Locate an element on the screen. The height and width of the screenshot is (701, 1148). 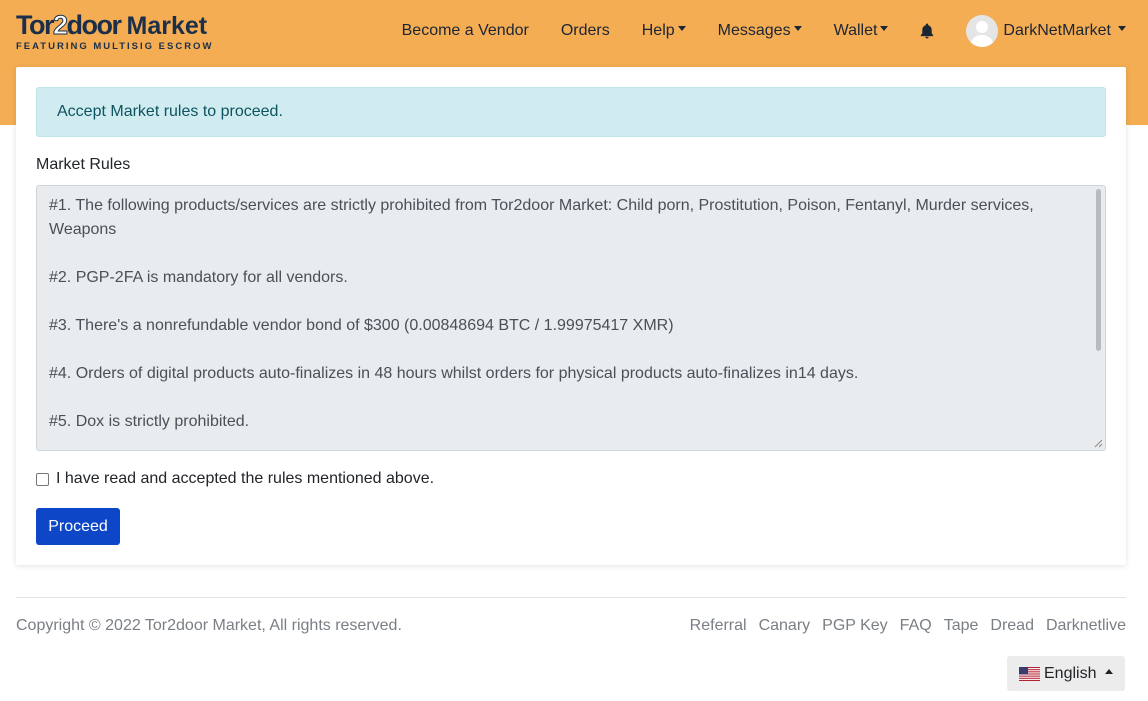
nav-orders: Orders is located at coordinates (585, 31).